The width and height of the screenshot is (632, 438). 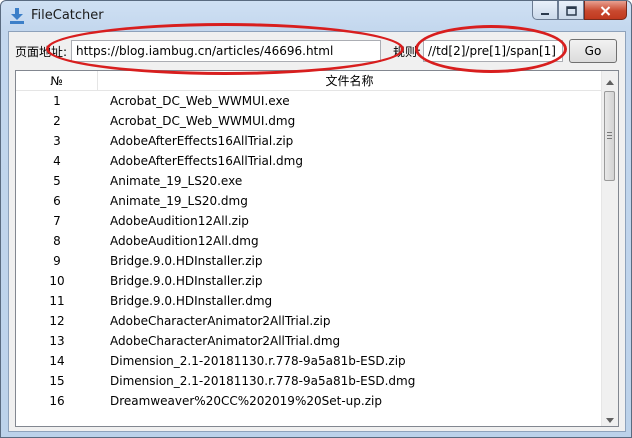 What do you see at coordinates (17, 16) in the screenshot?
I see `download-icon` at bounding box center [17, 16].